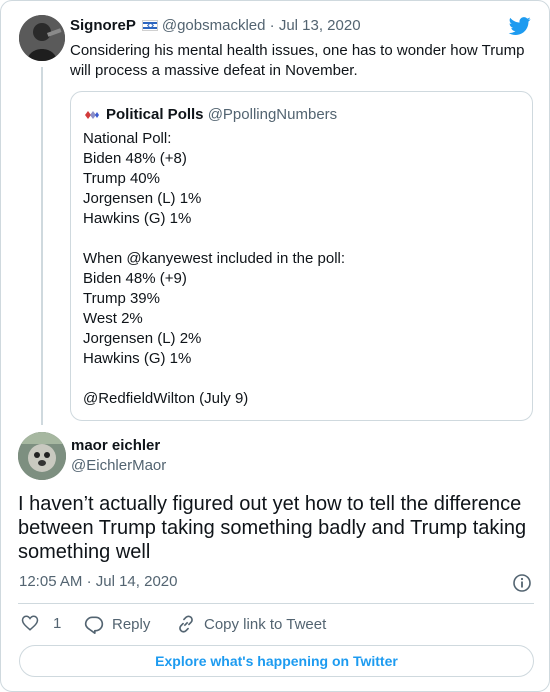  I want to click on quoted-line-mention: @RedfieldWilton (July 9), so click(166, 398).